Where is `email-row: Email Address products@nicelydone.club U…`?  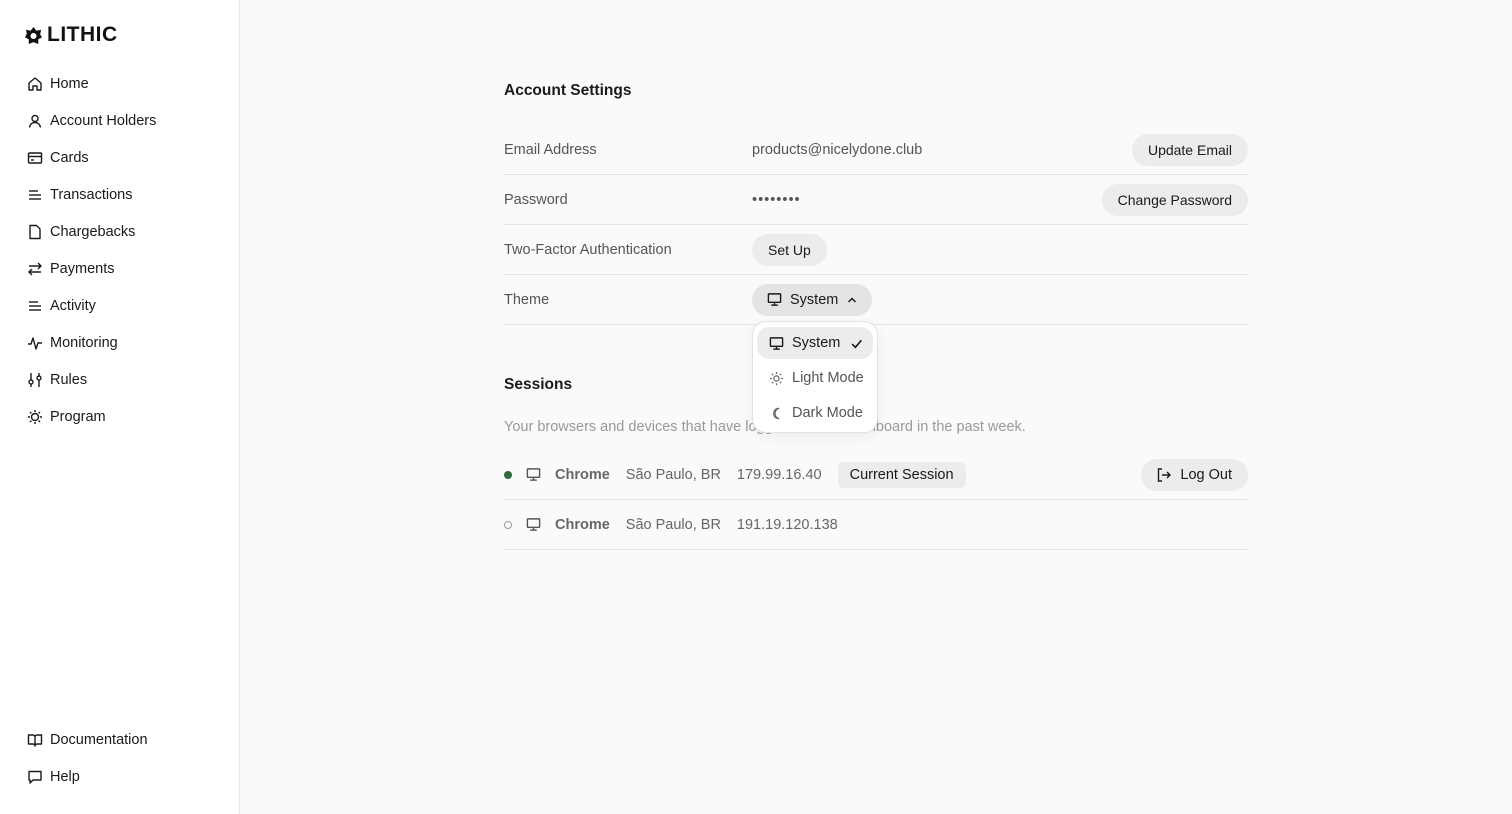 email-row: Email Address products@nicelydone.club U… is located at coordinates (876, 150).